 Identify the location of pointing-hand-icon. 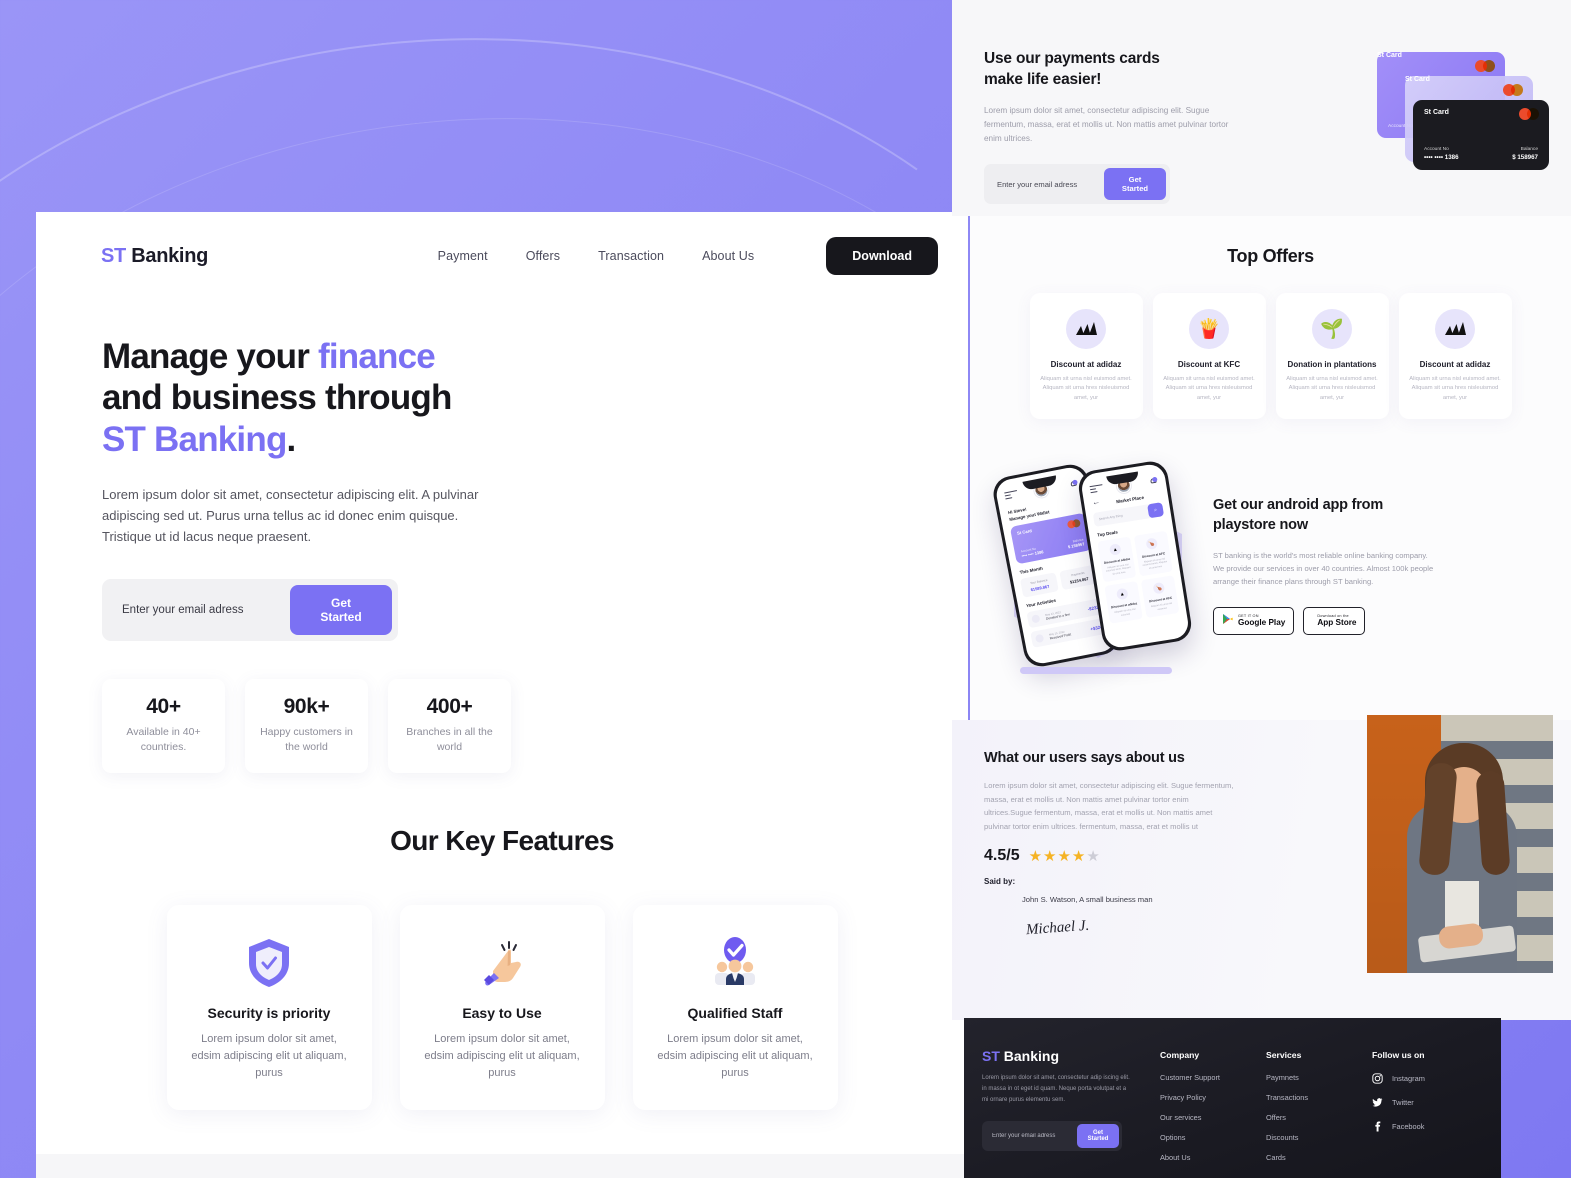
(502, 963).